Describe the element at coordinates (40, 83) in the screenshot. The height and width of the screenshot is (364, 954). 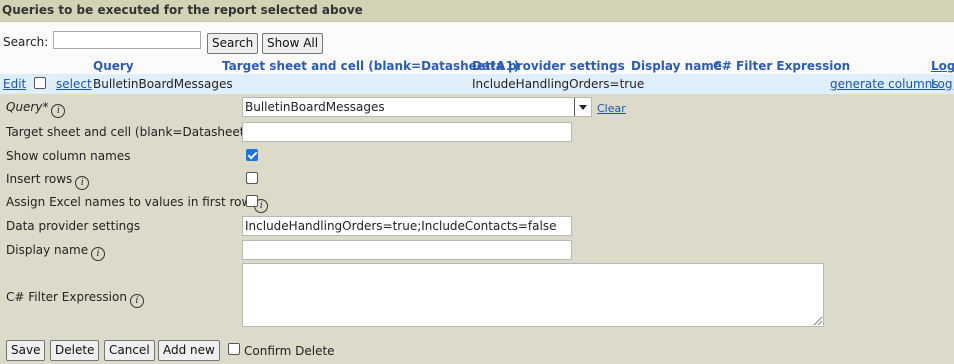
I see `row-select-checkbox` at that location.